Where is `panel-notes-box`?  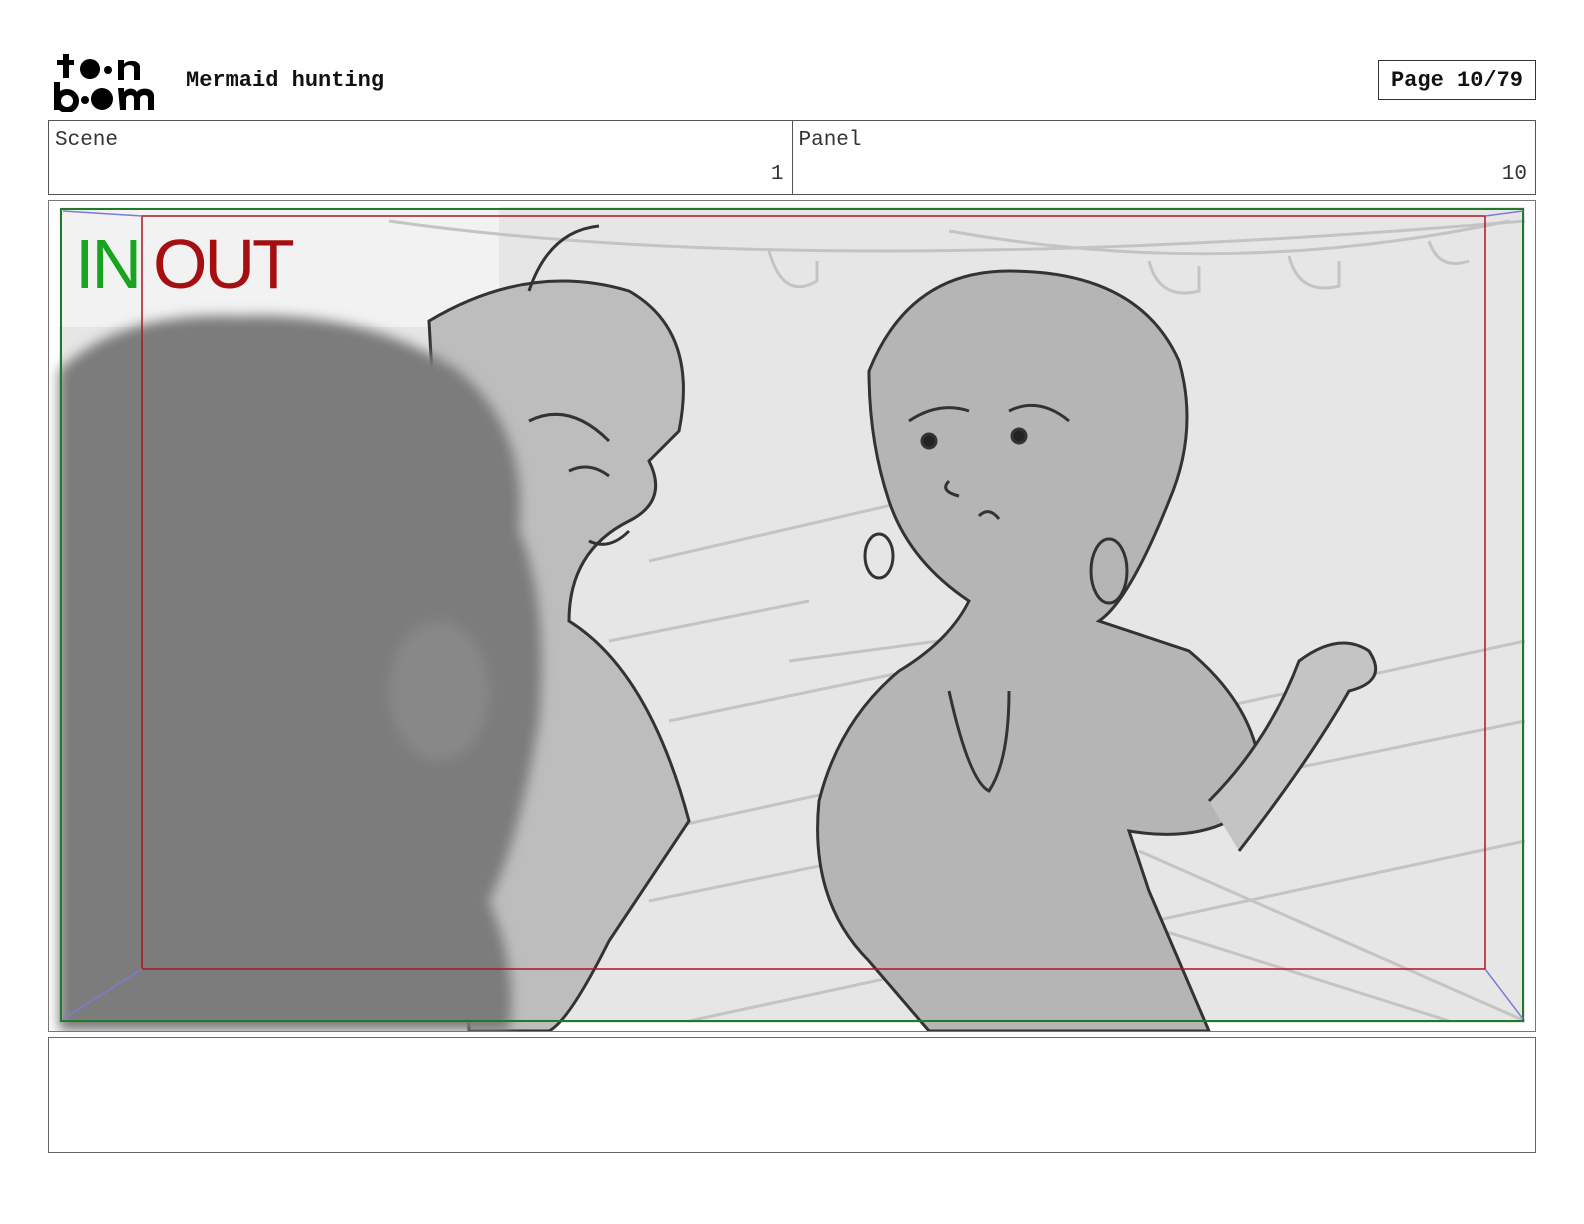
panel-notes-box is located at coordinates (792, 1095).